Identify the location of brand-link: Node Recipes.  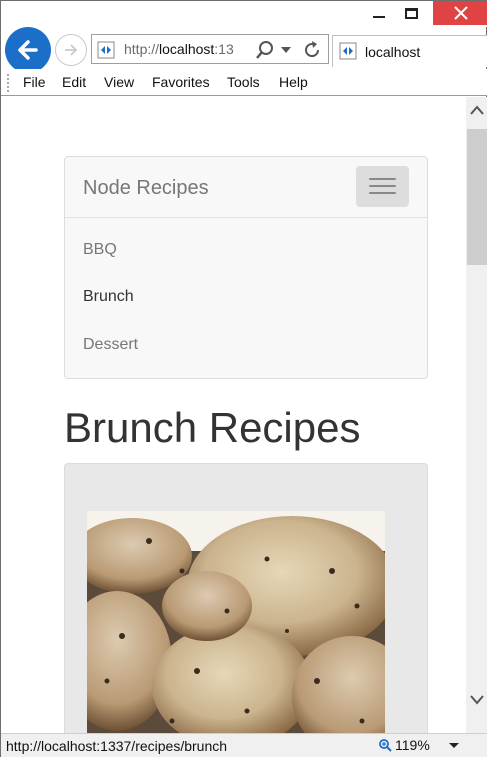
(146, 188).